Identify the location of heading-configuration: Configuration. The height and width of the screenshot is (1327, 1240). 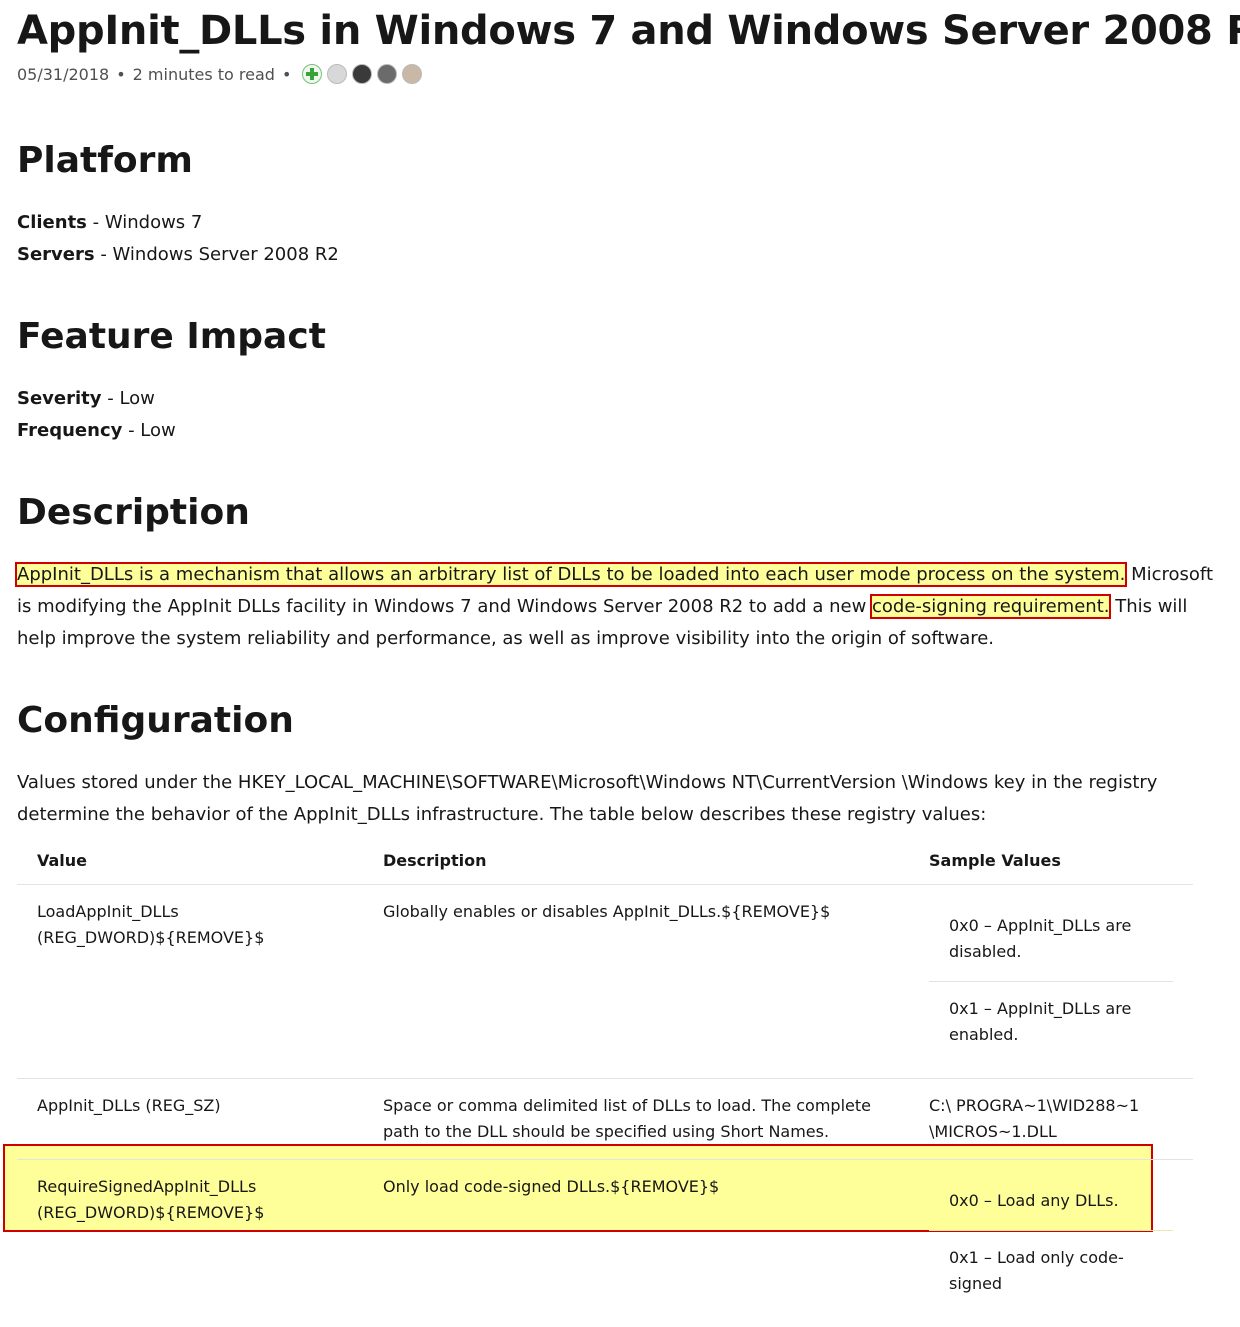
(155, 720).